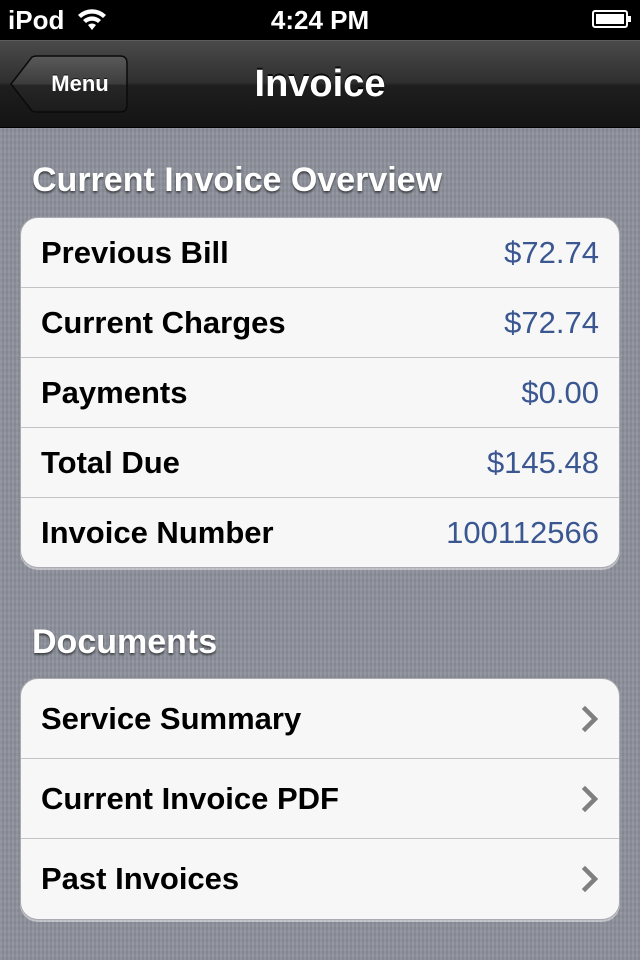 The height and width of the screenshot is (960, 640). I want to click on table-row-total-due: Total Due $145.48, so click(320, 463).